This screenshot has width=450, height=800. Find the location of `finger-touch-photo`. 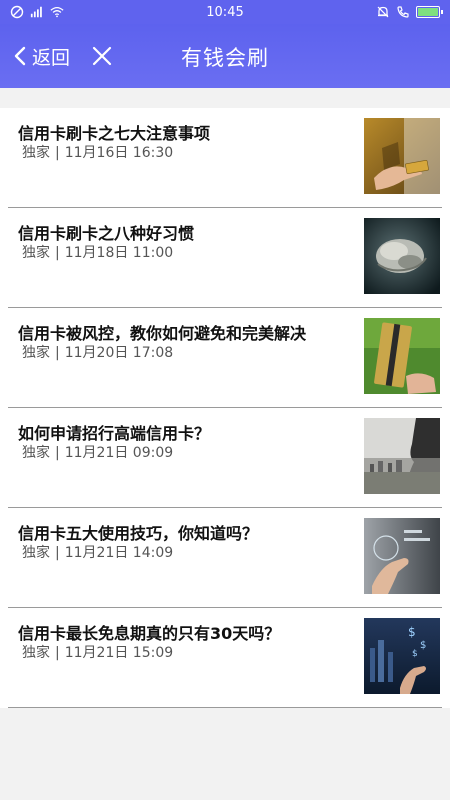

finger-touch-photo is located at coordinates (402, 556).